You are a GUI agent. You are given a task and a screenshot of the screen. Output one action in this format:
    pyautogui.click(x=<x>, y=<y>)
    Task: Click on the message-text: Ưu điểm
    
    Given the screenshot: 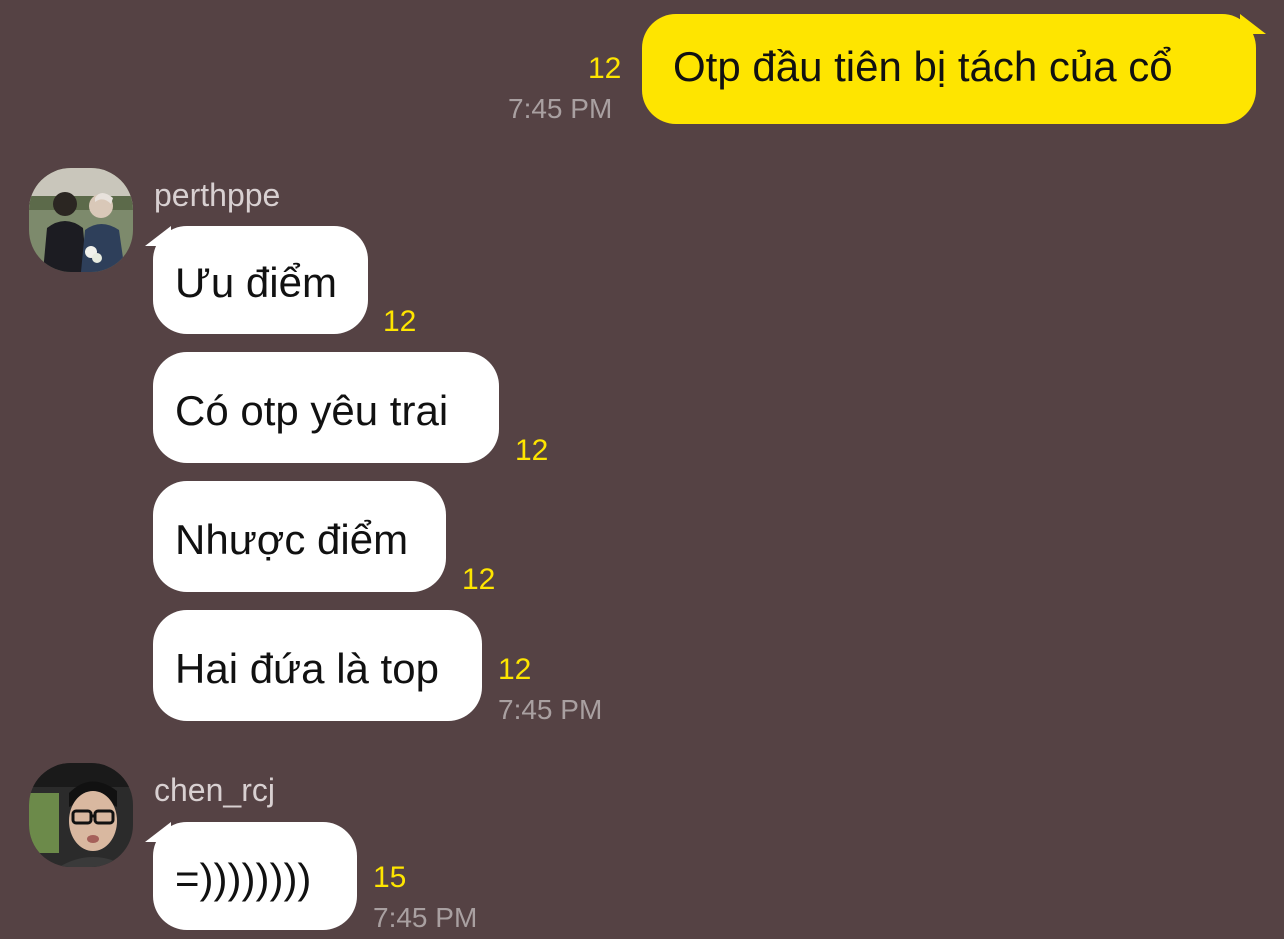 What is the action you would take?
    pyautogui.click(x=256, y=282)
    